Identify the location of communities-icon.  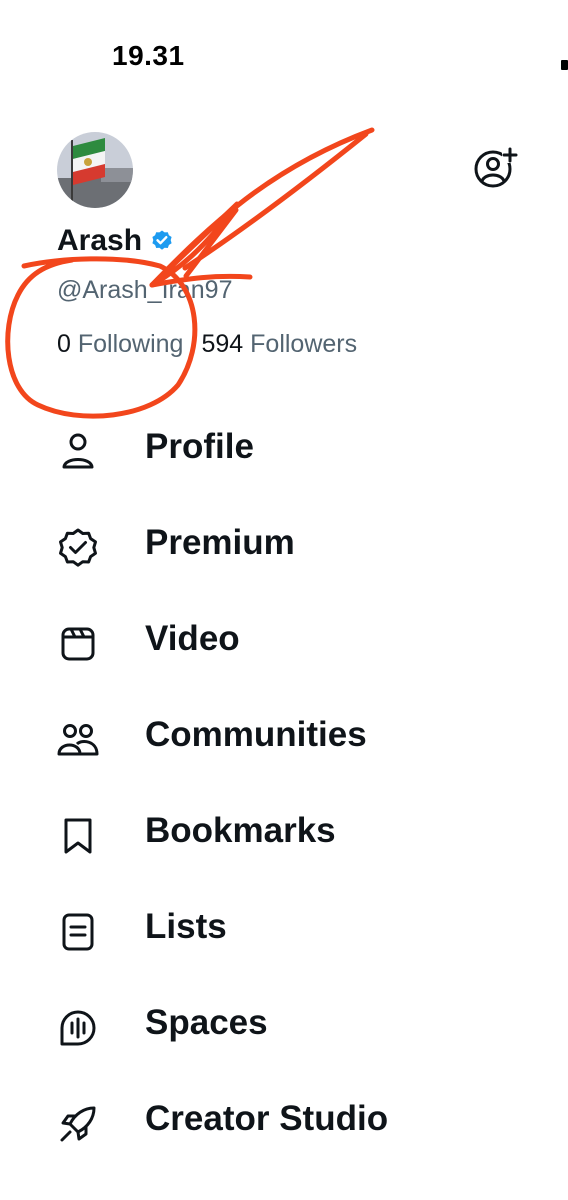
(78, 740).